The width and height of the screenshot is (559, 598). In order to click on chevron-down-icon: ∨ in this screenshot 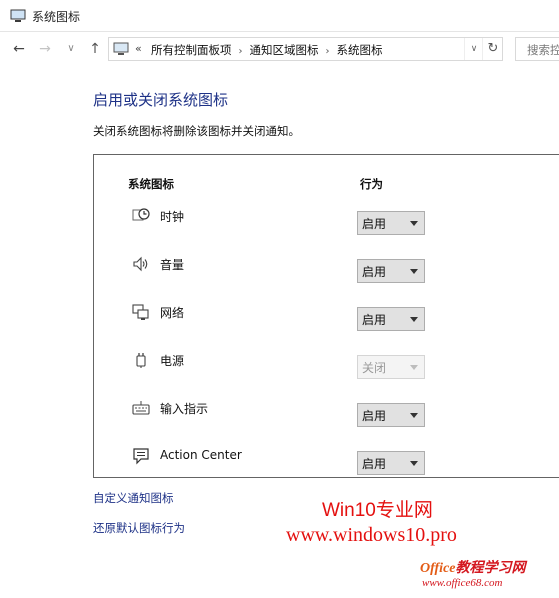, I will do `click(473, 49)`.